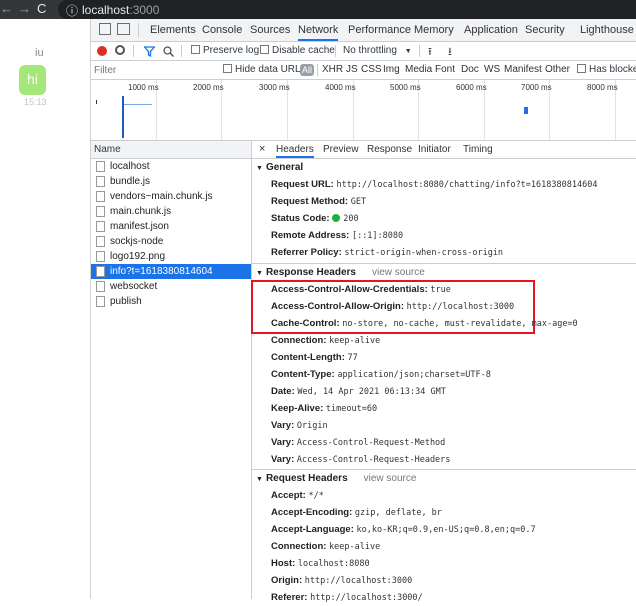  I want to click on tab-timing: Timing, so click(478, 149).